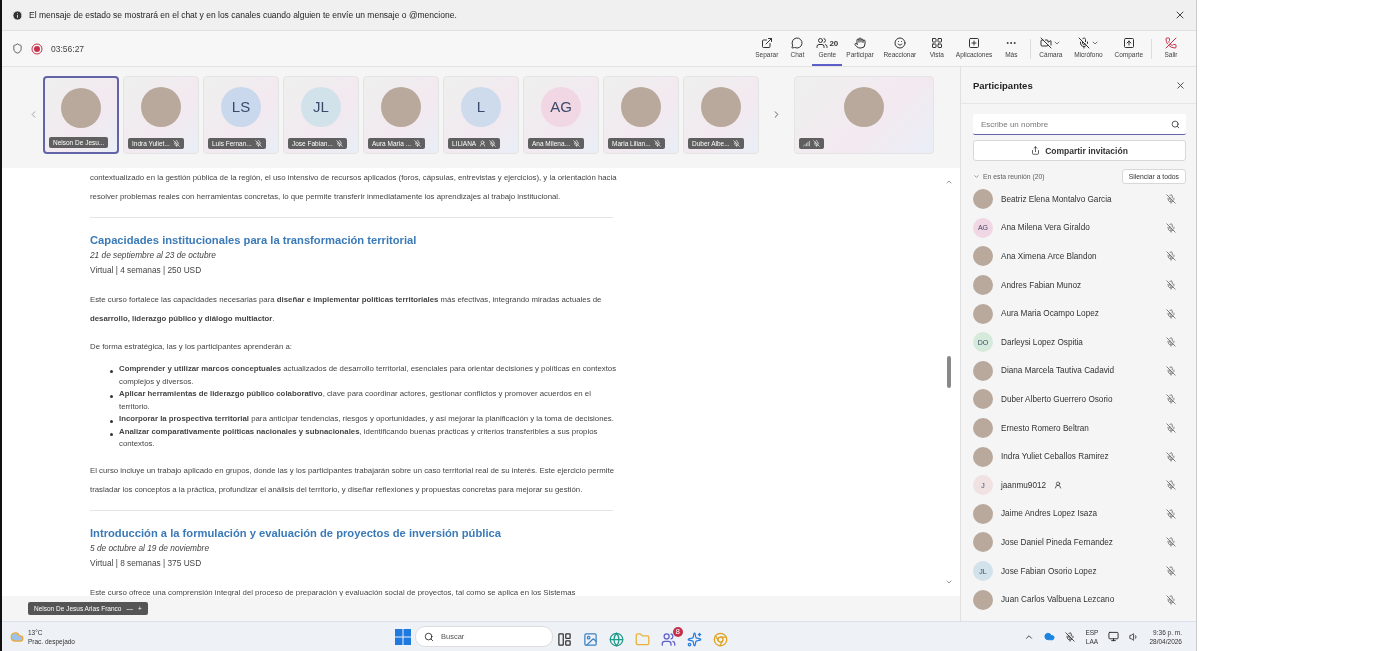 Image resolution: width=1386 pixels, height=651 pixels. Describe the element at coordinates (1057, 542) in the screenshot. I see `participant-name: Jose Daniel Pineda Fernandez` at that location.